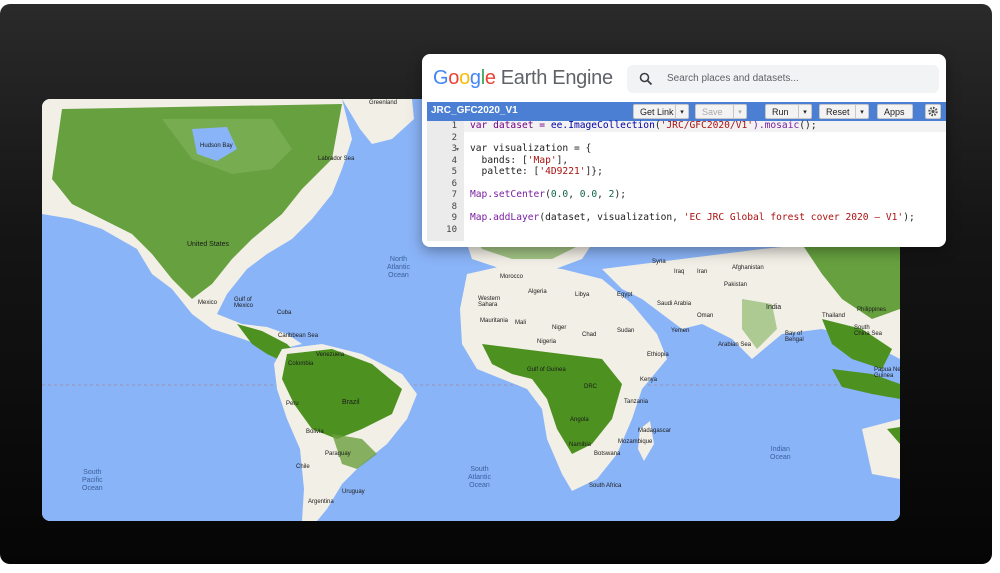 This screenshot has height=573, width=1000. Describe the element at coordinates (780, 453) in the screenshot. I see `ocean-label-indian: Indian Ocean` at that location.